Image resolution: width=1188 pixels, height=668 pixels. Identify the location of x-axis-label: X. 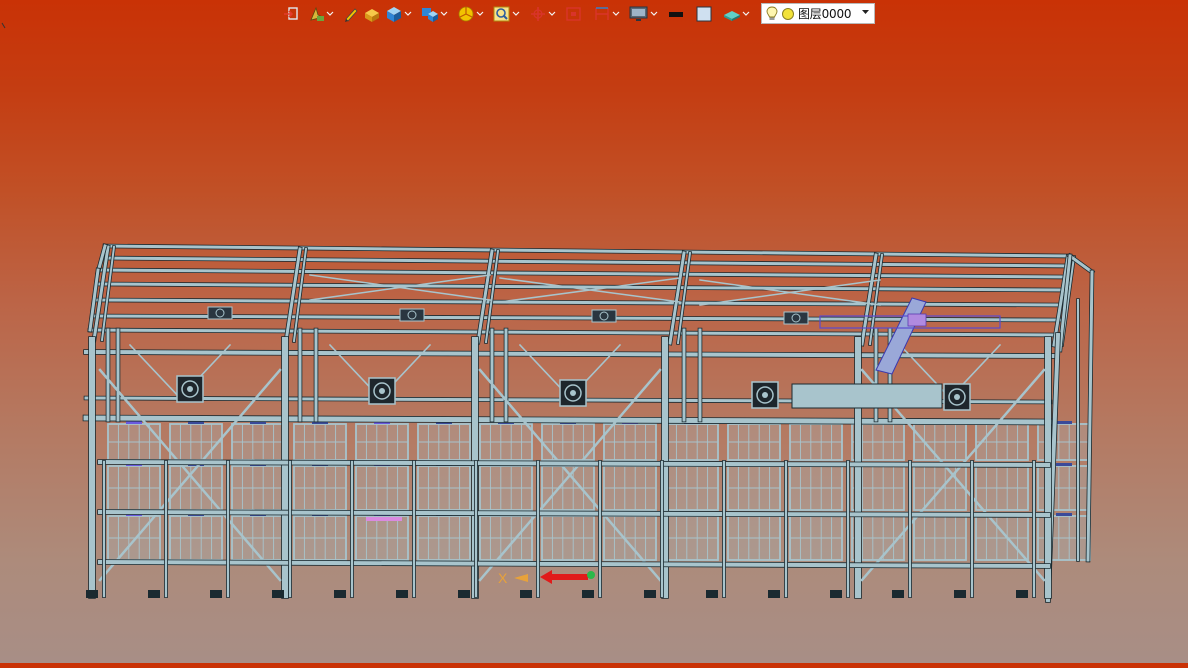
(503, 578).